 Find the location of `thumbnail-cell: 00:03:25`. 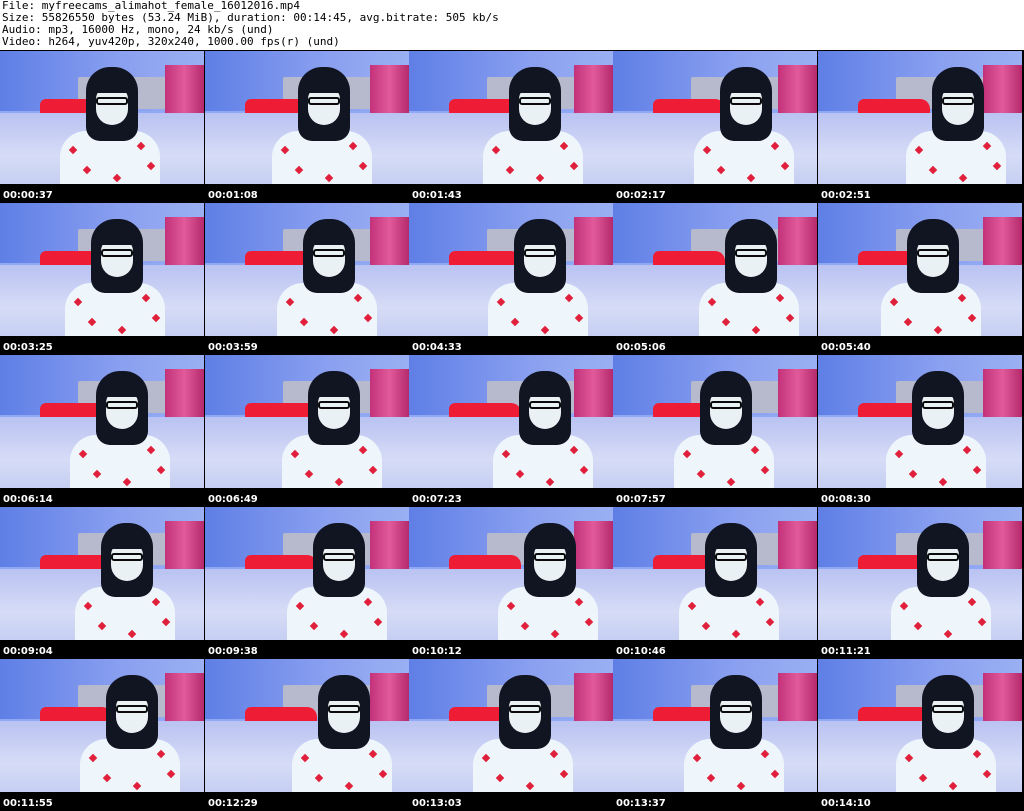

thumbnail-cell: 00:03:25 is located at coordinates (102, 279).